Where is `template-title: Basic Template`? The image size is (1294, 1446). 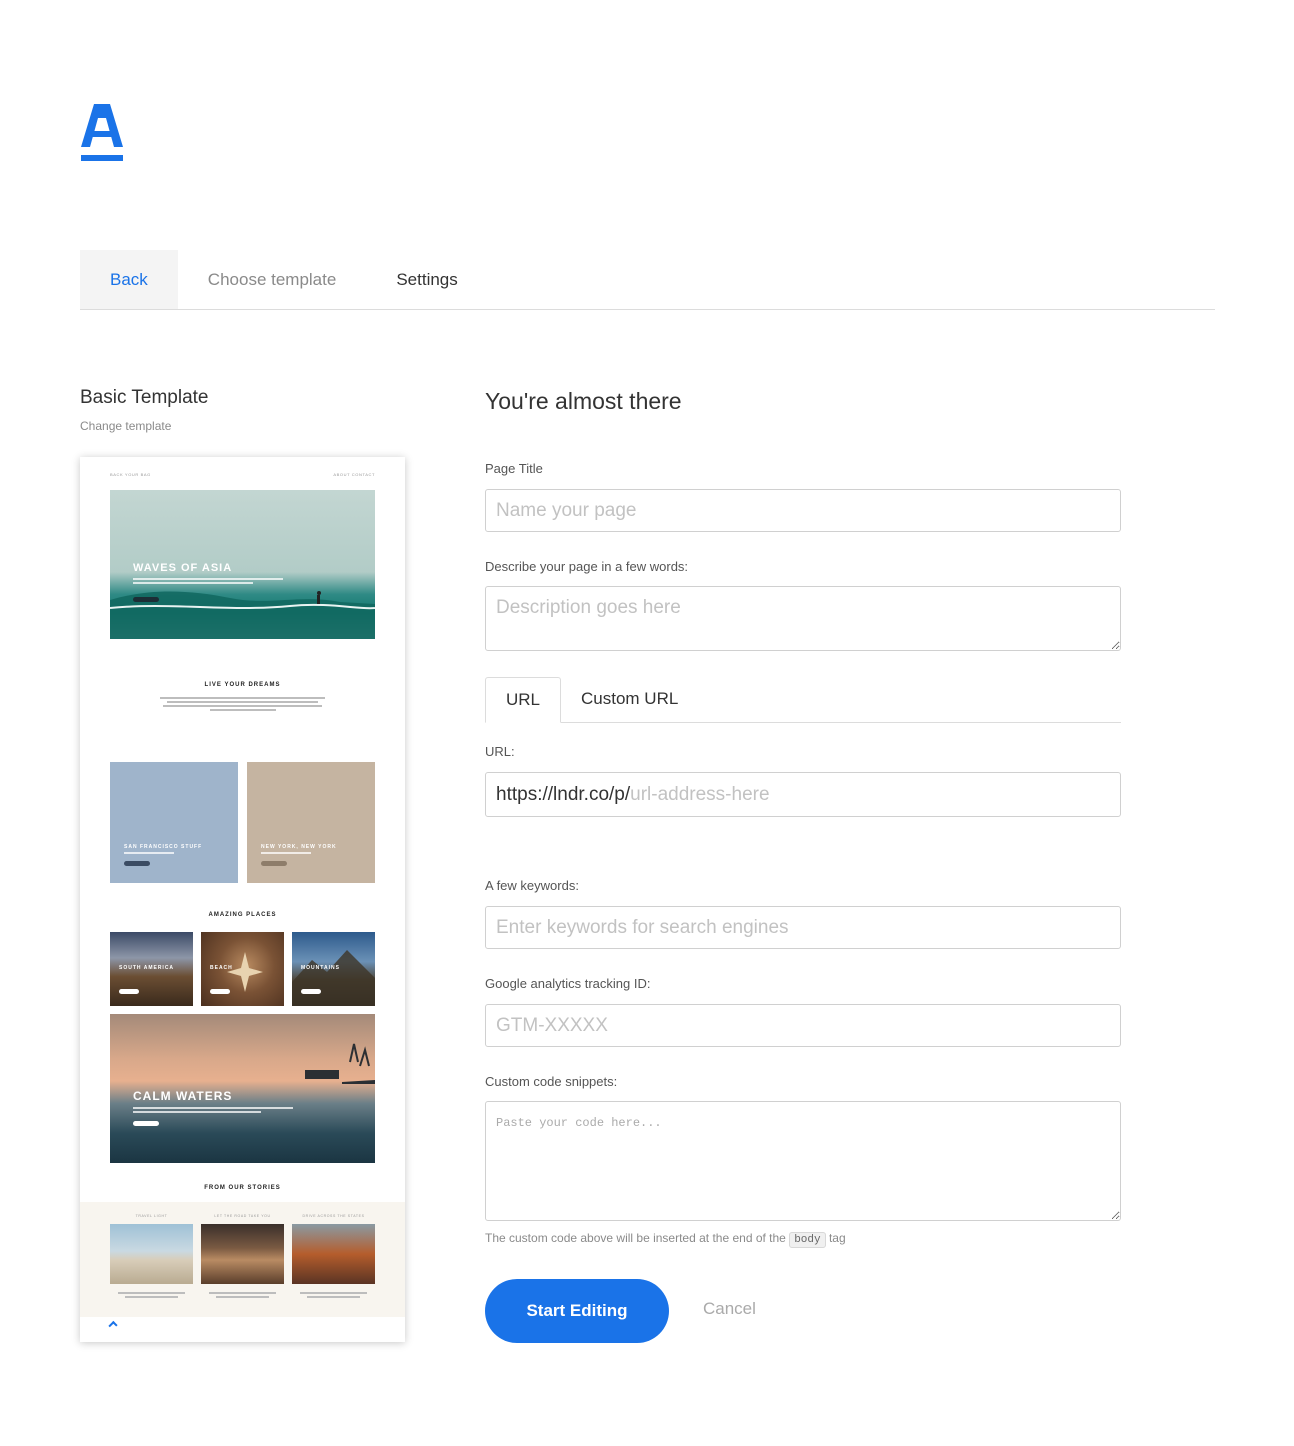 template-title: Basic Template is located at coordinates (144, 397).